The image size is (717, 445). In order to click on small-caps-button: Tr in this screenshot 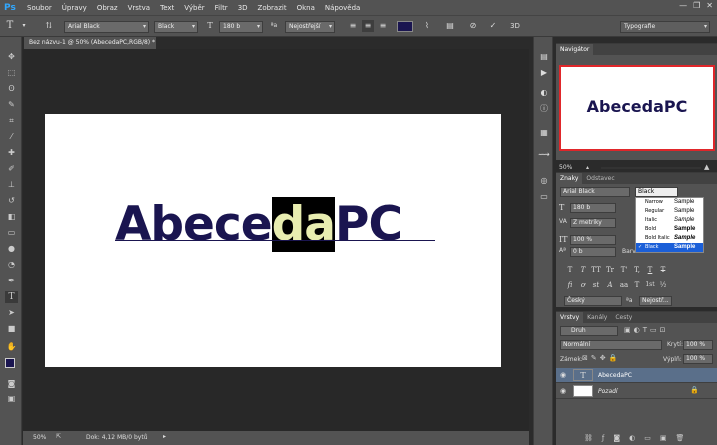, I will do `click(610, 270)`.